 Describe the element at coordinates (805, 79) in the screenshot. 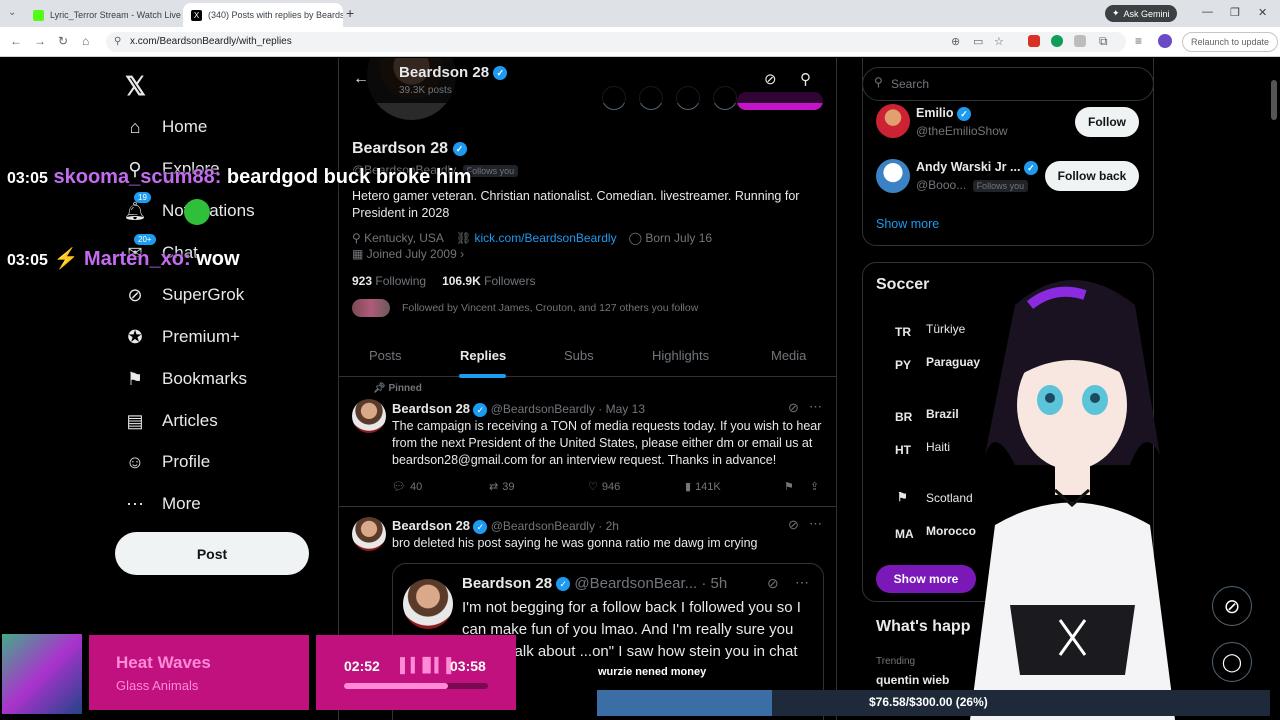

I see `search-icon: ⚲` at that location.